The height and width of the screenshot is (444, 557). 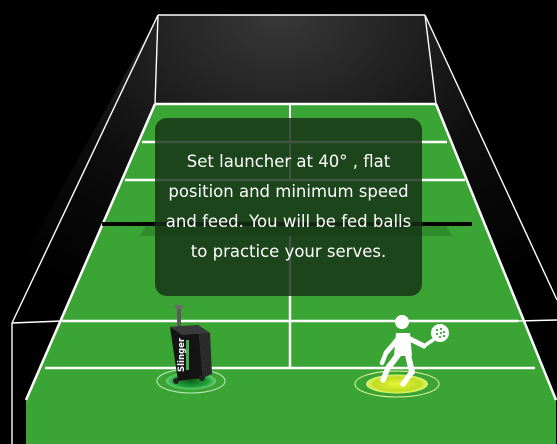 What do you see at coordinates (397, 384) in the screenshot?
I see `player-glow` at bounding box center [397, 384].